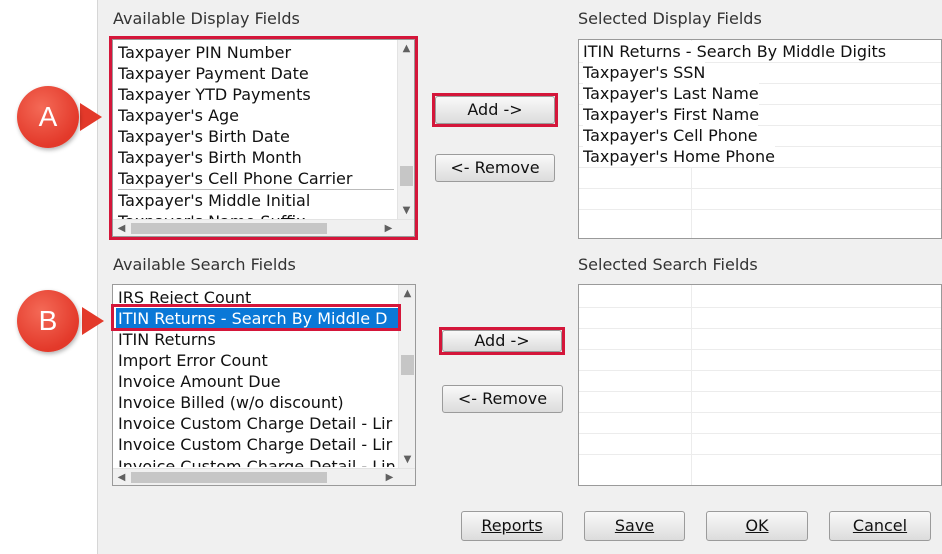  I want to click on ok-button: OK, so click(757, 526).